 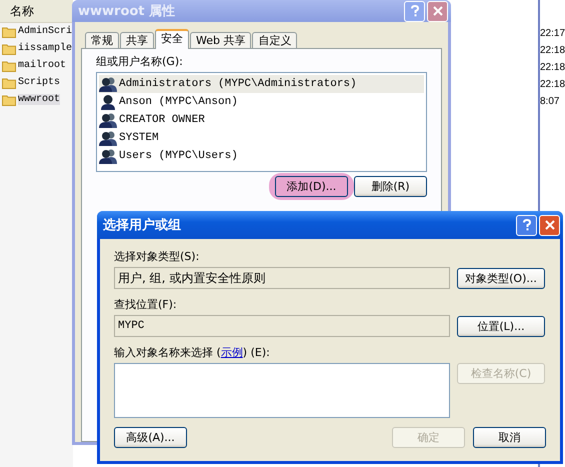 What do you see at coordinates (221, 40) in the screenshot?
I see `tab: Web 共享` at bounding box center [221, 40].